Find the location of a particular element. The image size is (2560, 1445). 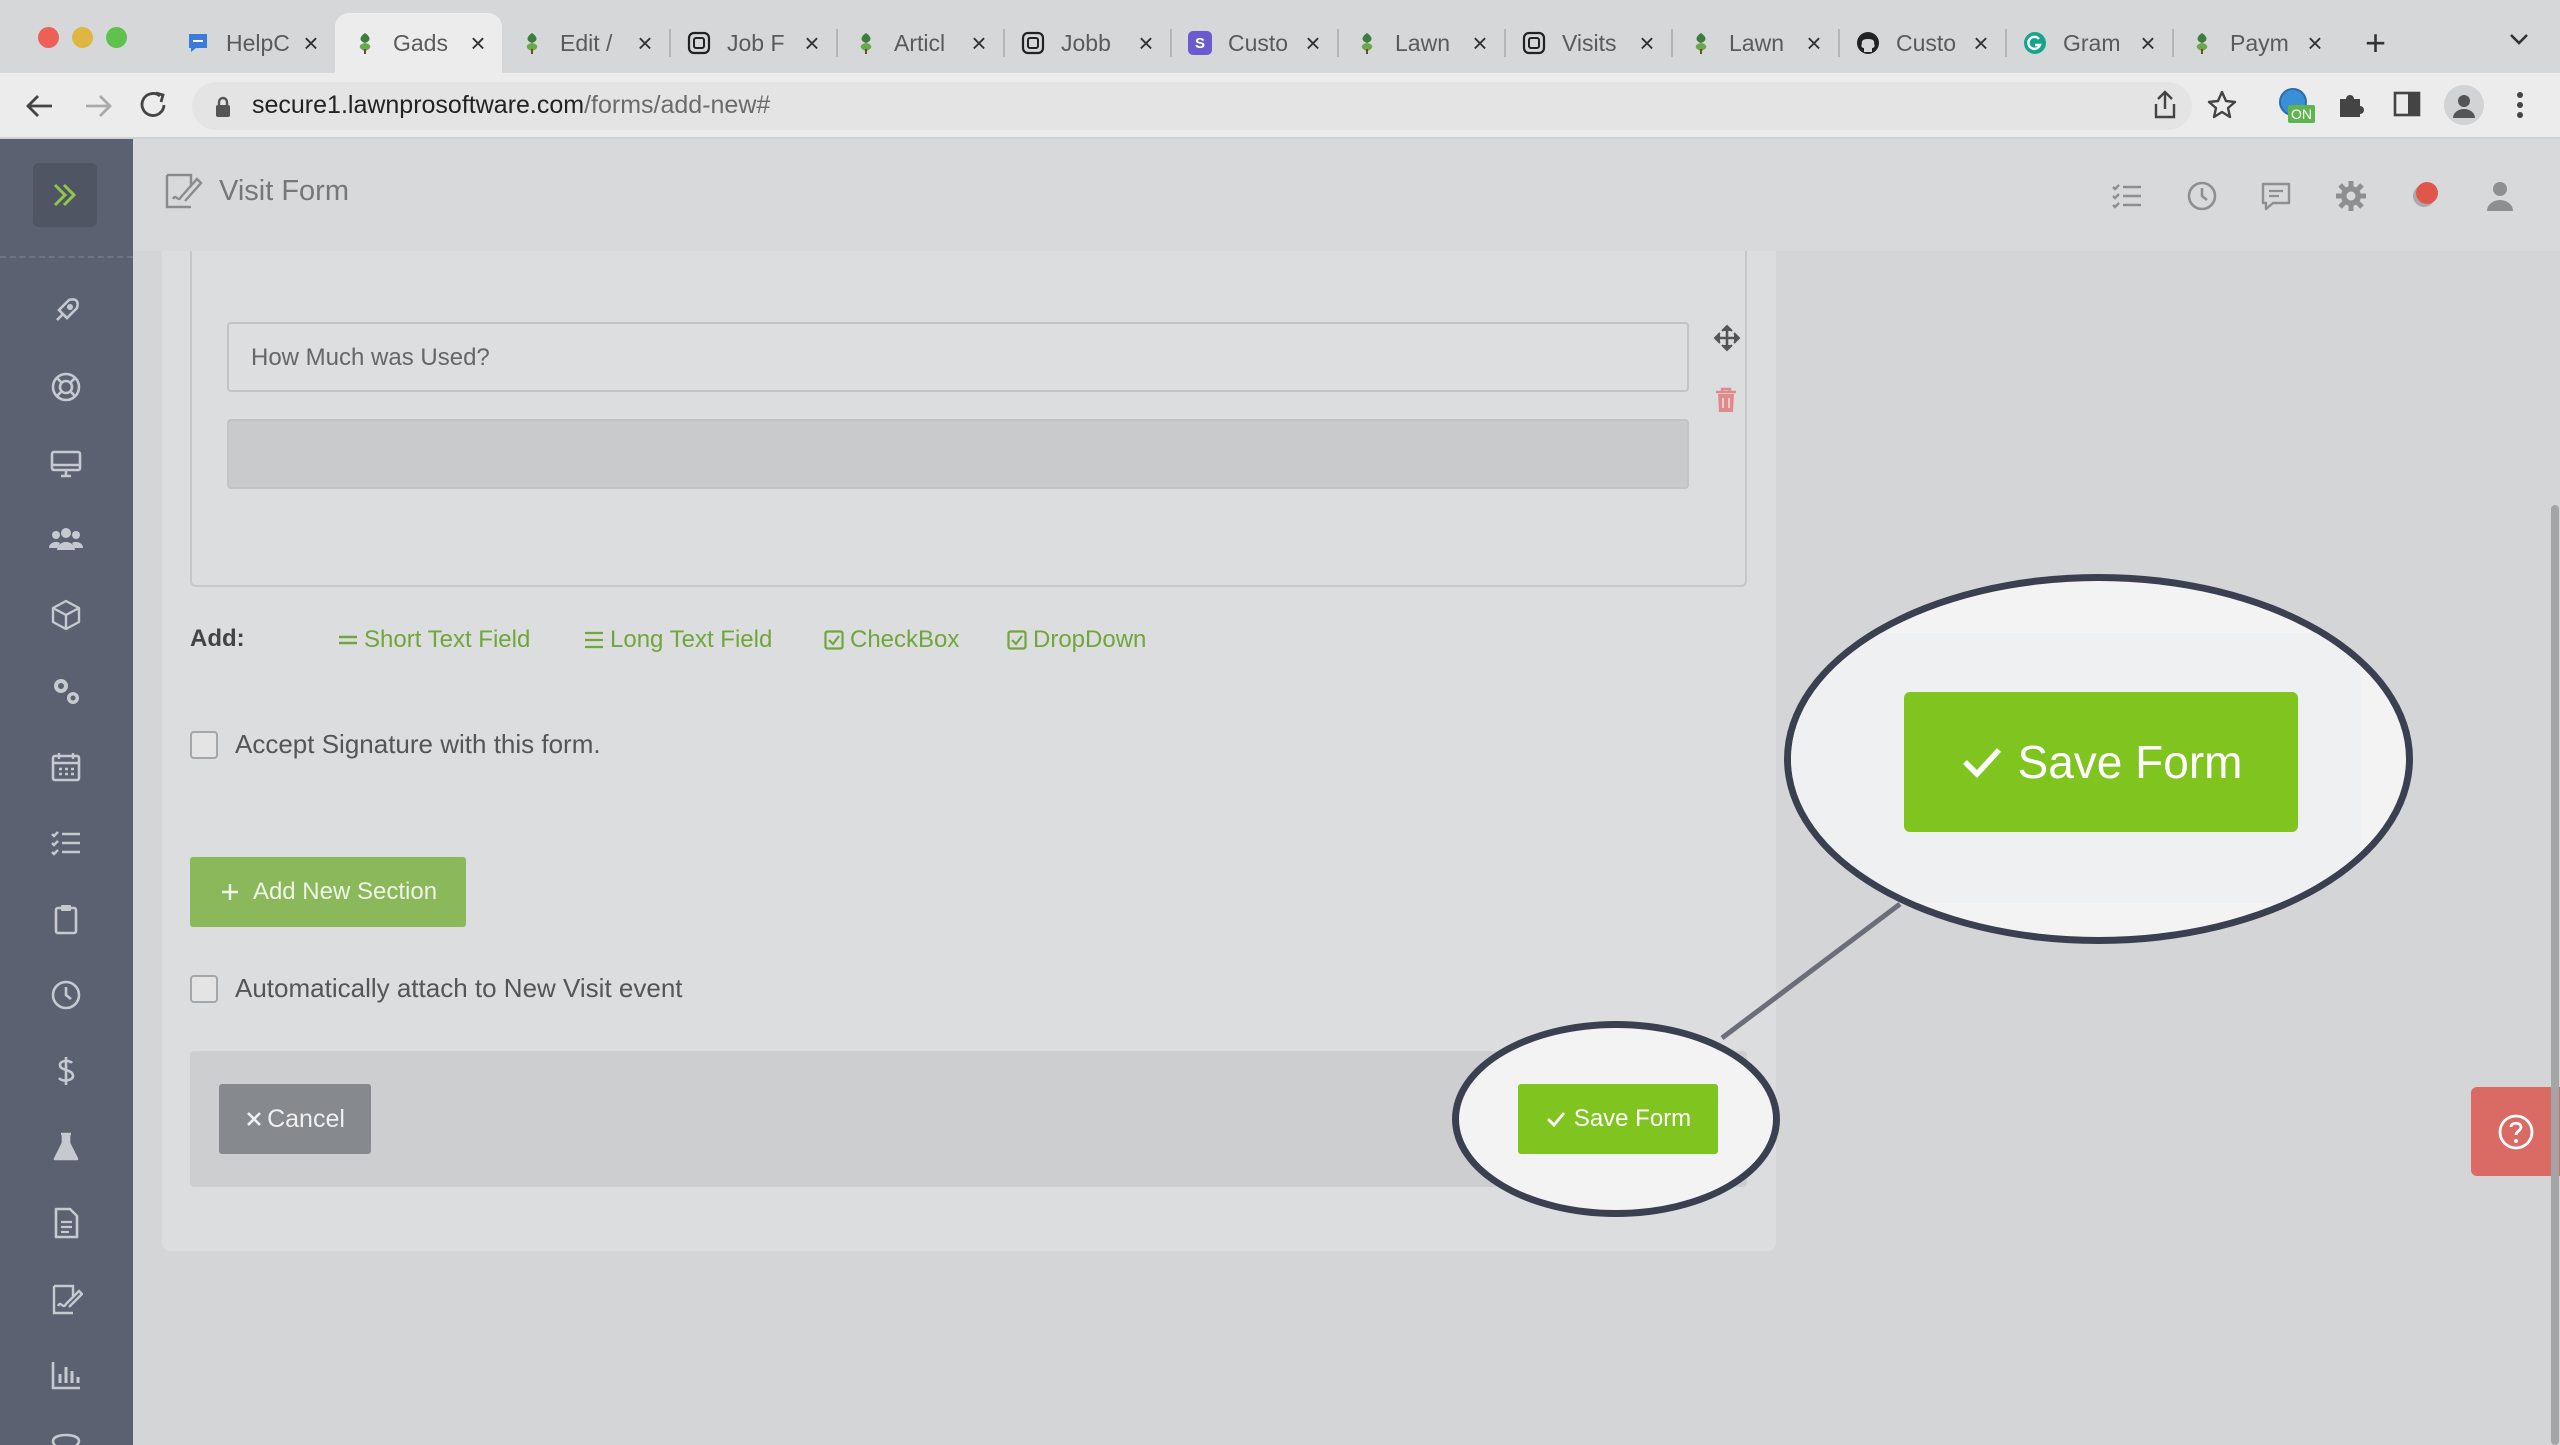

help-button is located at coordinates (2515, 1131).